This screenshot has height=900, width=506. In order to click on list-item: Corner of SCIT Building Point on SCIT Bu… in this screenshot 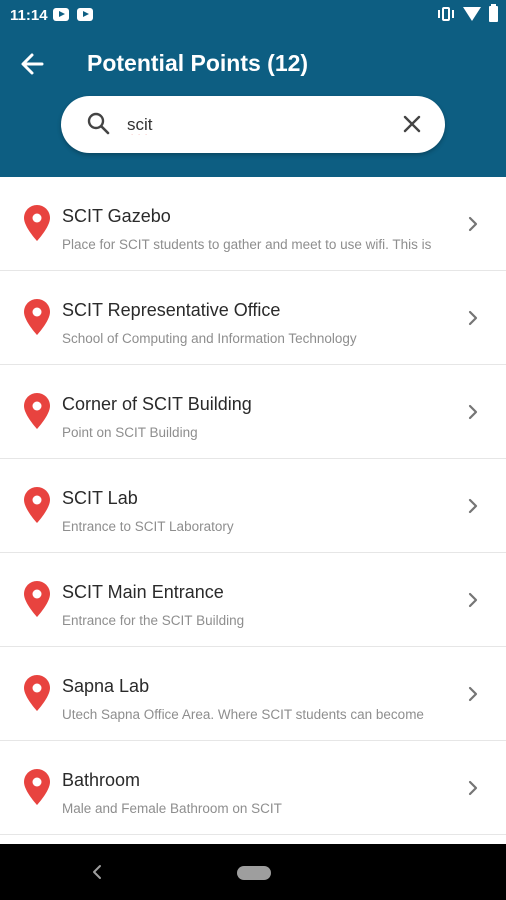, I will do `click(253, 412)`.